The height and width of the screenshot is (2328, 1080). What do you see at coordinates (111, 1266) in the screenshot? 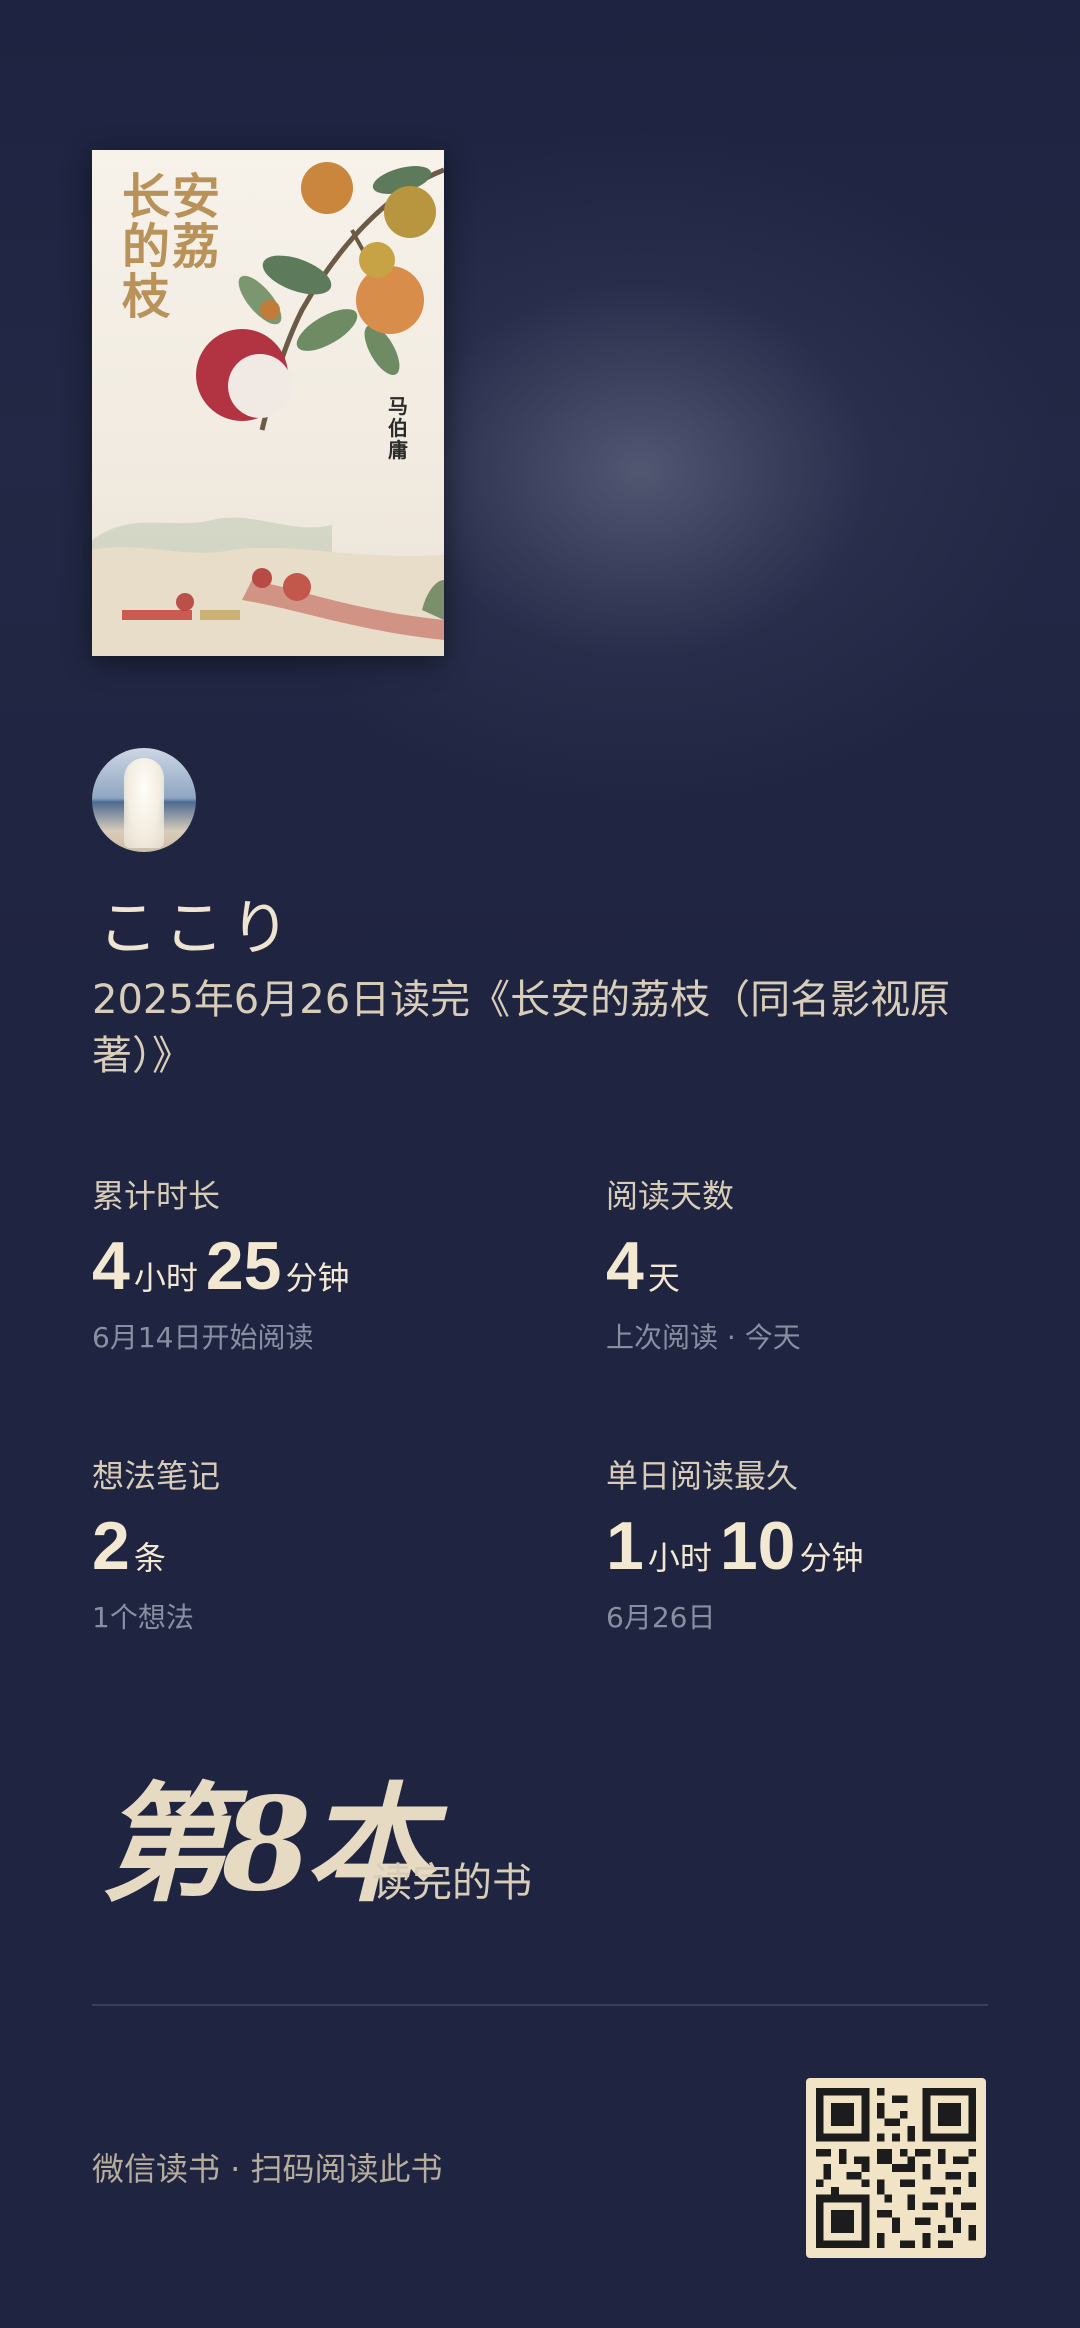
I see `stat-hours: 4` at bounding box center [111, 1266].